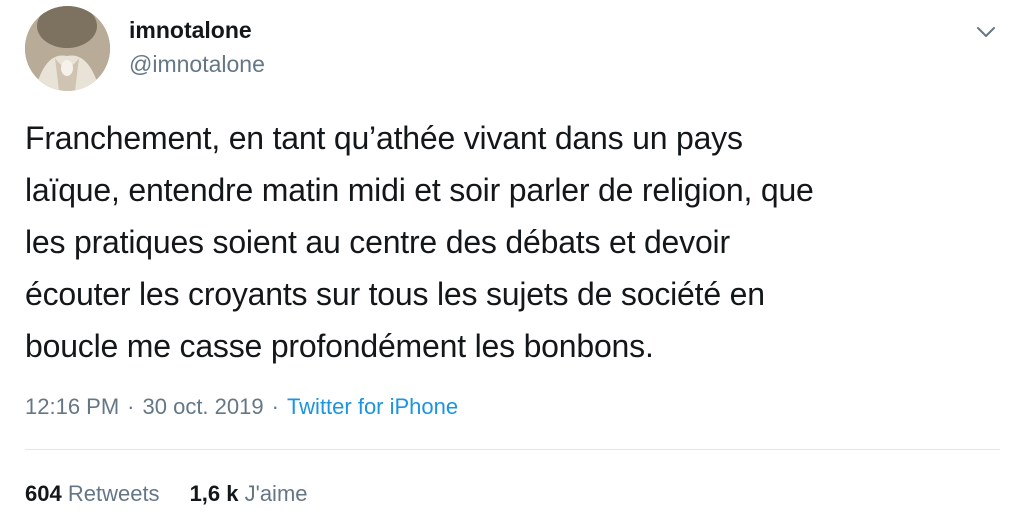 This screenshot has width=1024, height=532. I want to click on divider, so click(512, 449).